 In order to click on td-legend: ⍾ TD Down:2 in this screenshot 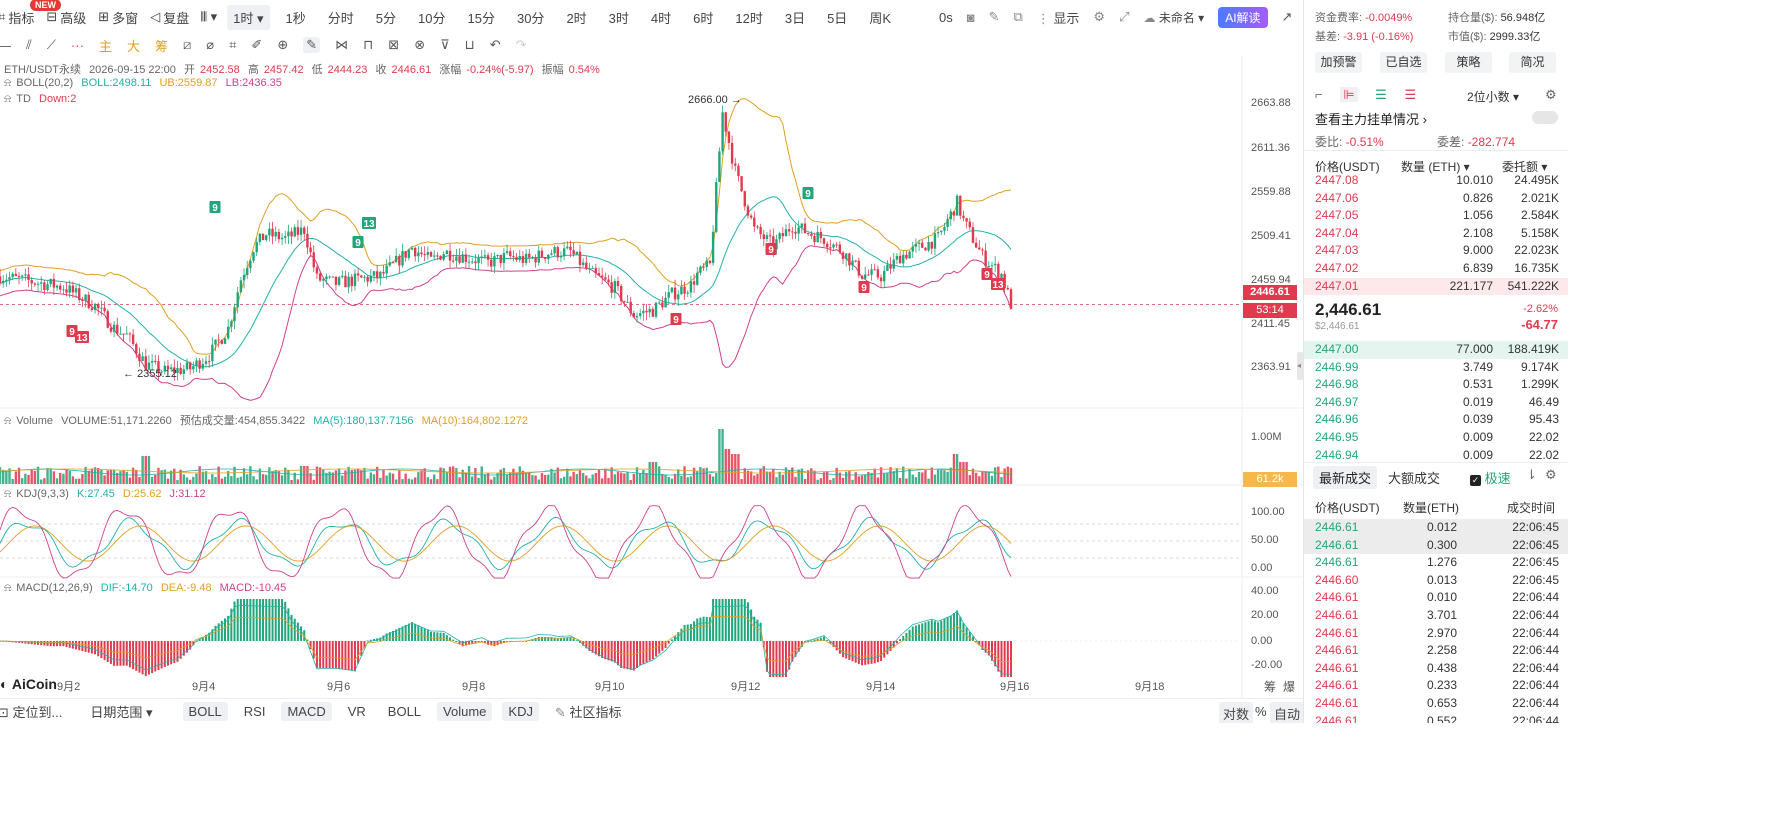, I will do `click(42, 99)`.